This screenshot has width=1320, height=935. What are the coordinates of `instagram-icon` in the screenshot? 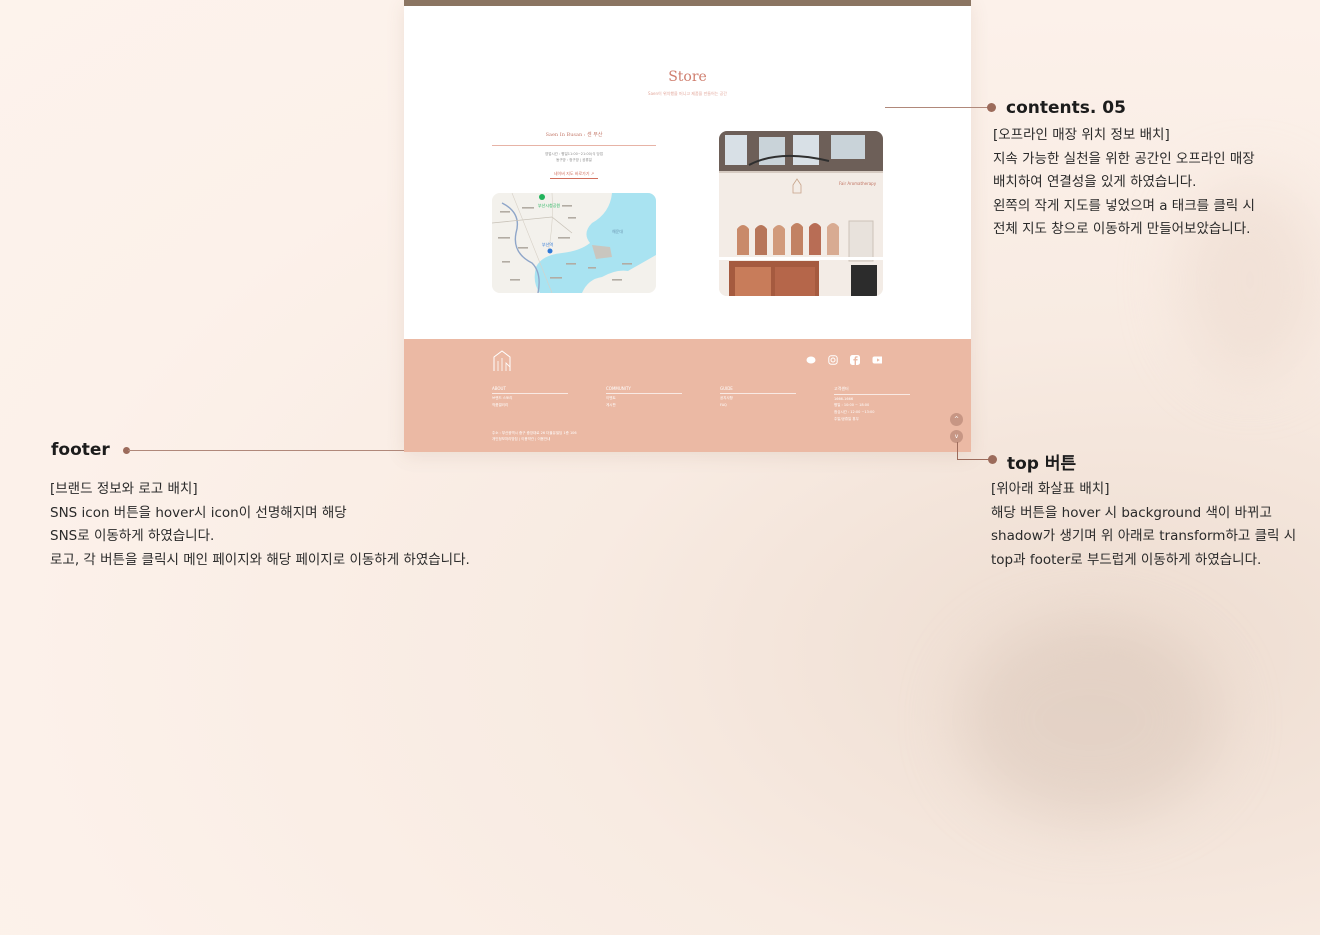 It's located at (833, 360).